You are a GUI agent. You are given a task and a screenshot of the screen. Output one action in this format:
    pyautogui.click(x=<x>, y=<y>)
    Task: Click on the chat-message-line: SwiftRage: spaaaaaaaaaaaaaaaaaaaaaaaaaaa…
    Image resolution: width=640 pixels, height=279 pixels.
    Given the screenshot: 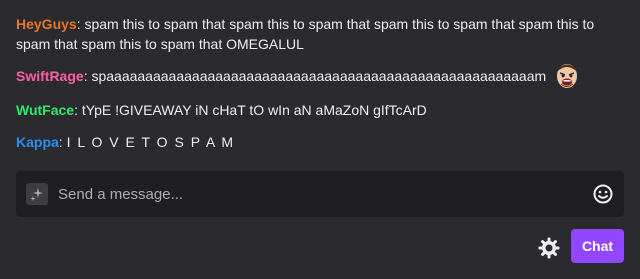 What is the action you would take?
    pyautogui.click(x=281, y=76)
    